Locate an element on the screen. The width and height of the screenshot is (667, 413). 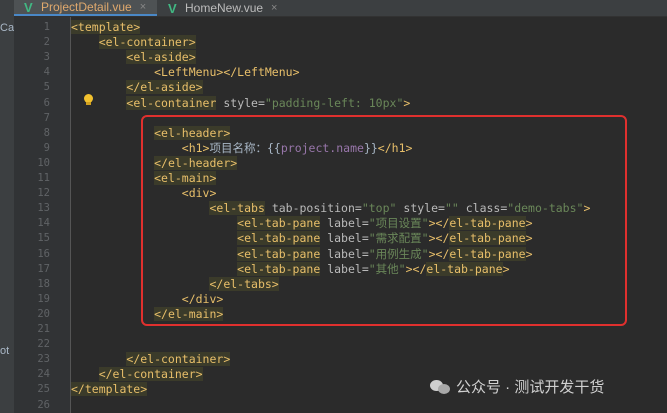
tab-label: HomeNew.vue is located at coordinates (224, 8).